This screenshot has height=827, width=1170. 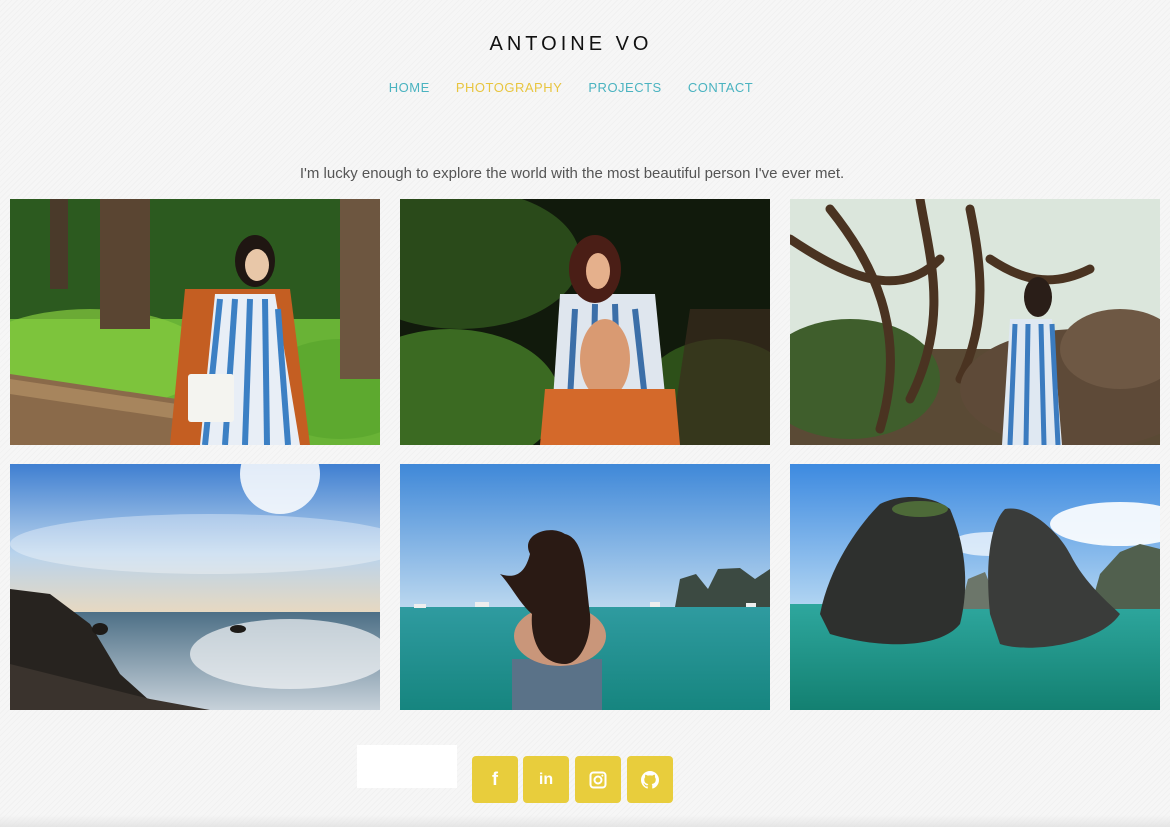 I want to click on photo-rocky-coast, so click(x=195, y=587).